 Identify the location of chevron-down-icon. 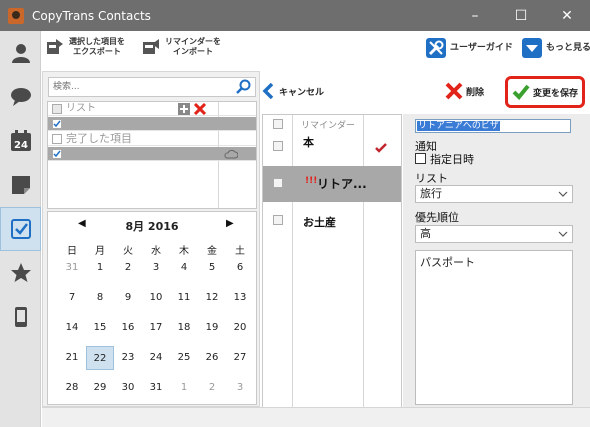
(563, 234).